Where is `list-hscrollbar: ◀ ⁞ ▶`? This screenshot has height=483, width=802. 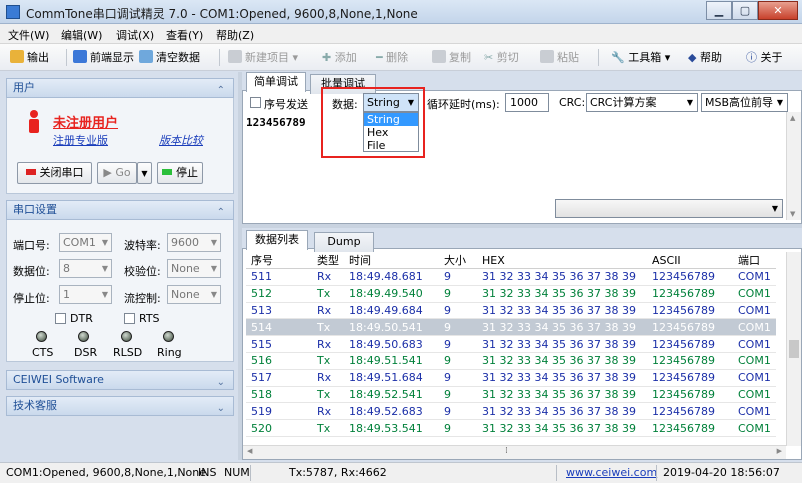
list-hscrollbar: ◀ ⁞ ▶ is located at coordinates (514, 452).